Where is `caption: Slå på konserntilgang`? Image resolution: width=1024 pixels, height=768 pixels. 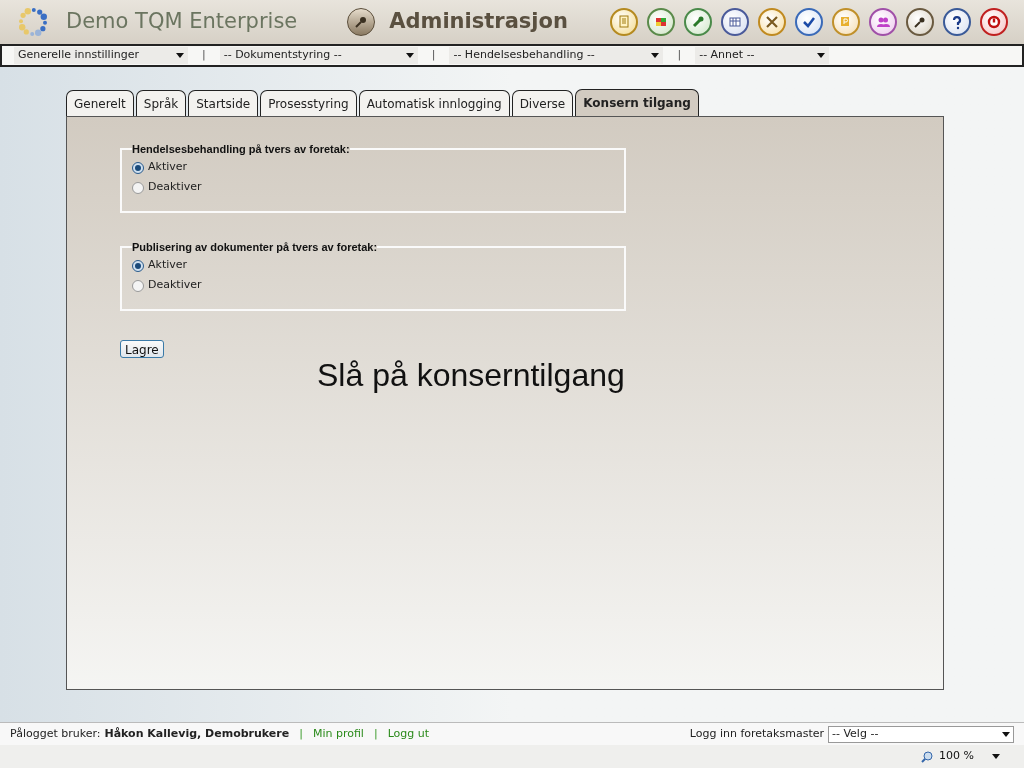
caption: Slå på konserntilgang is located at coordinates (471, 375).